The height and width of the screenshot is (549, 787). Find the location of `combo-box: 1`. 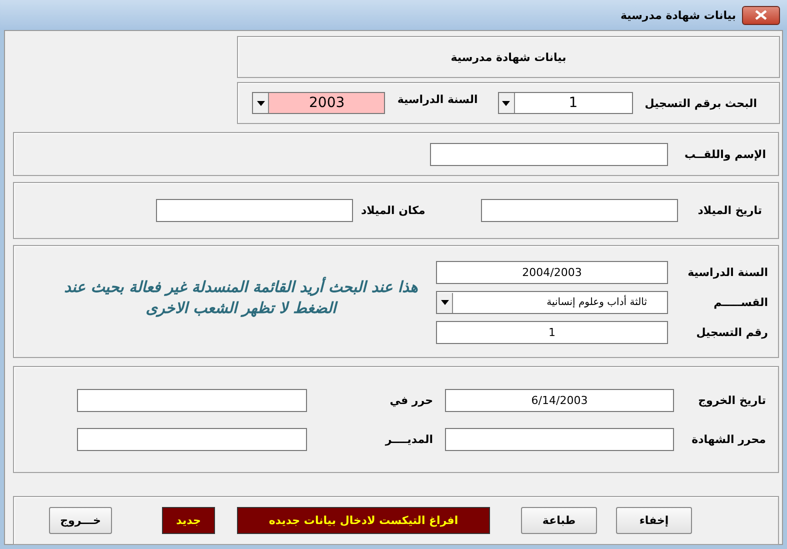

combo-box: 1 is located at coordinates (565, 103).